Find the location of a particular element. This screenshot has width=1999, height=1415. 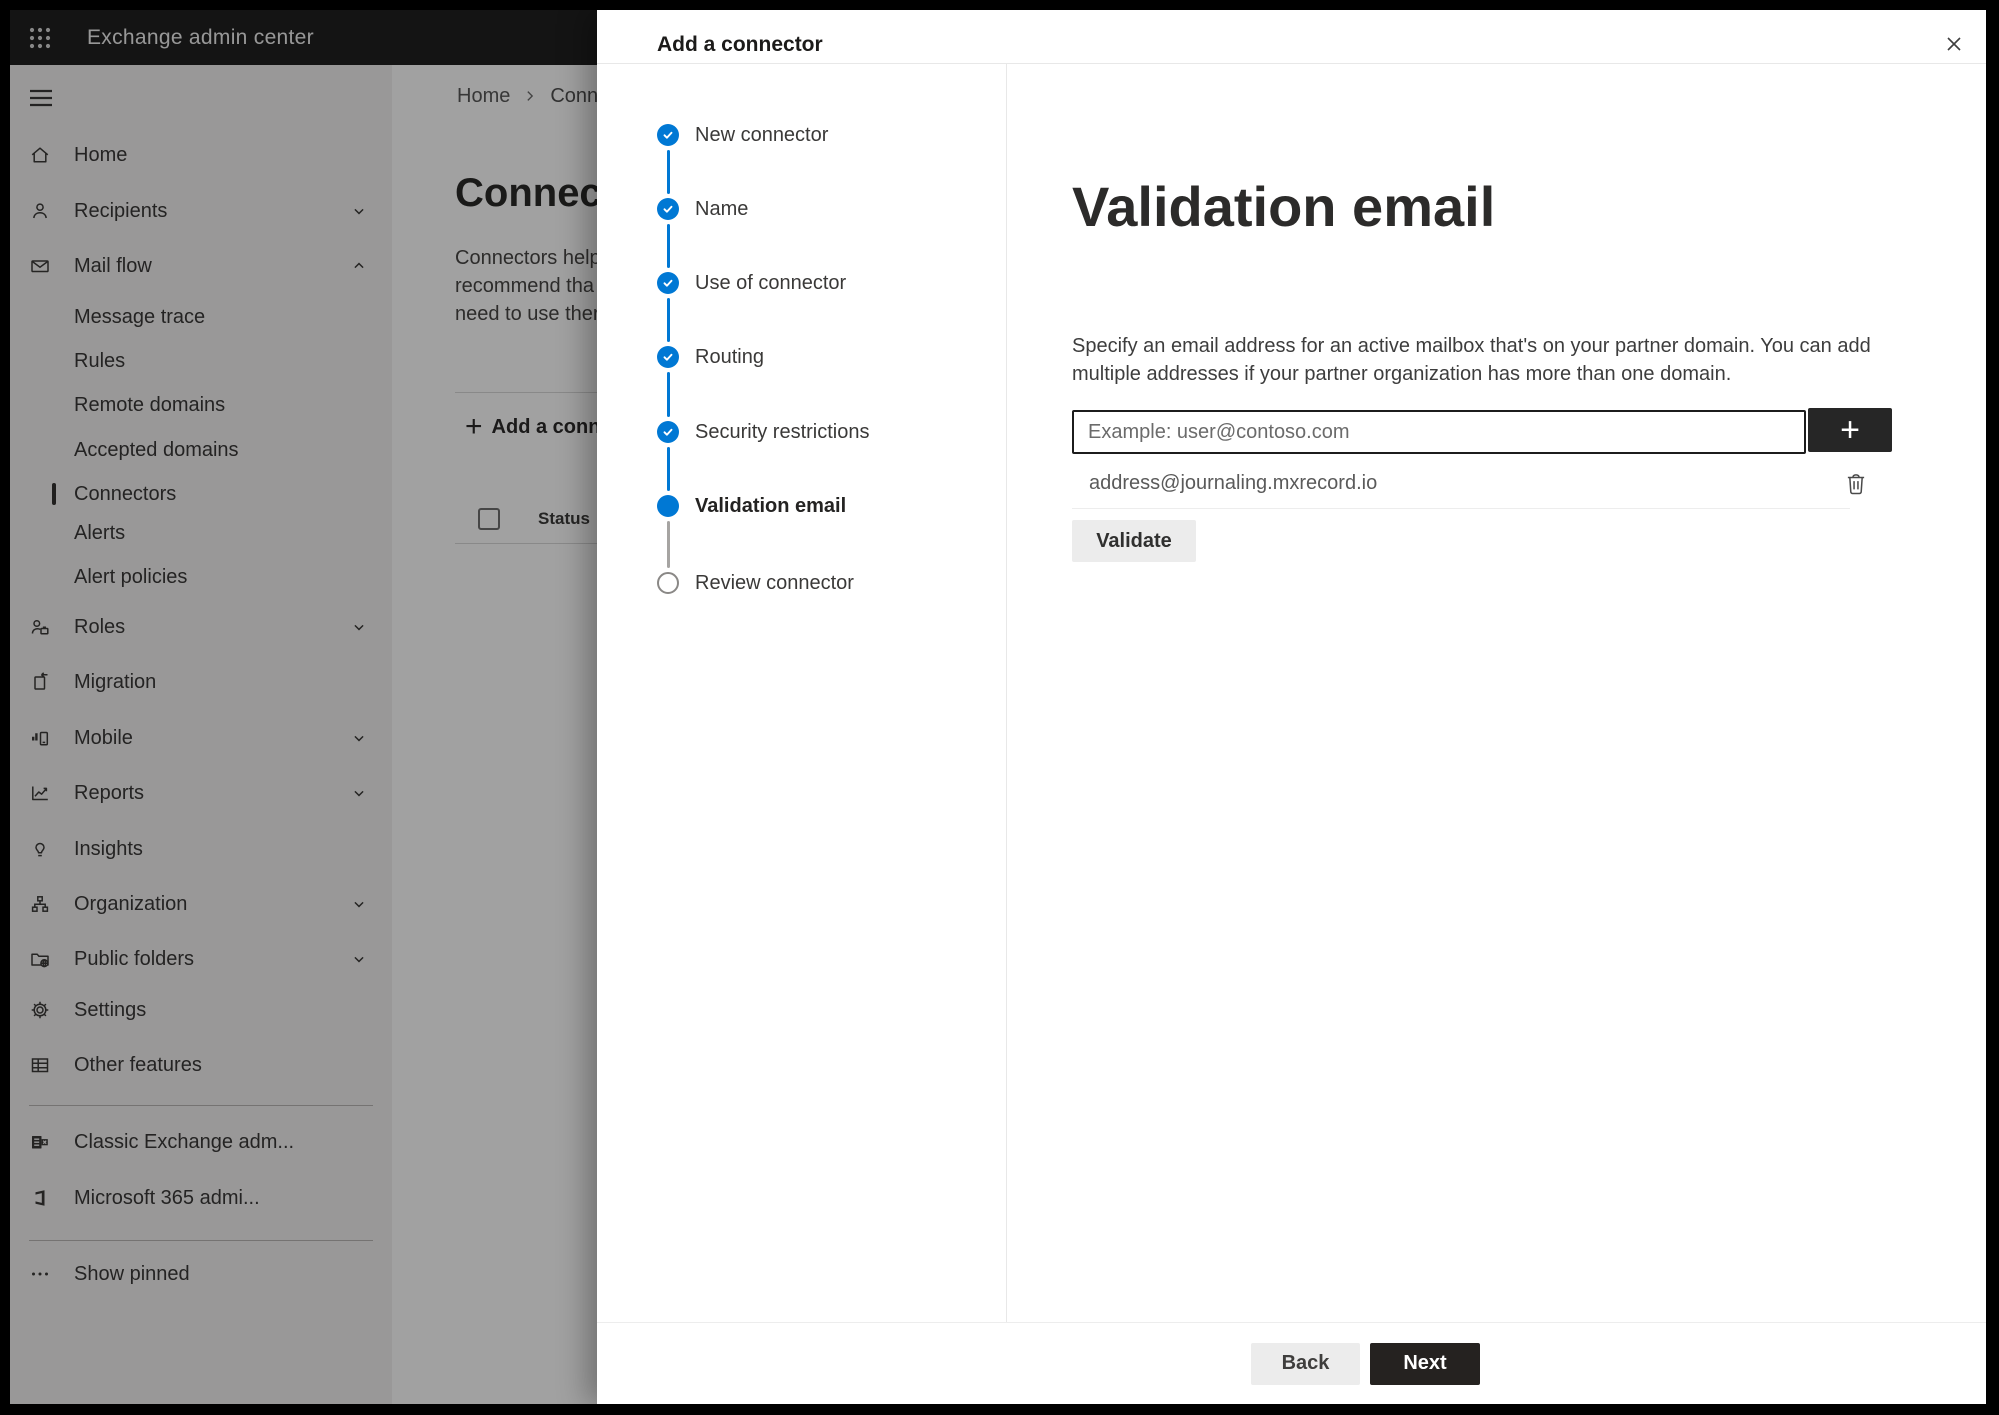

page-title: Connec is located at coordinates (528, 193).